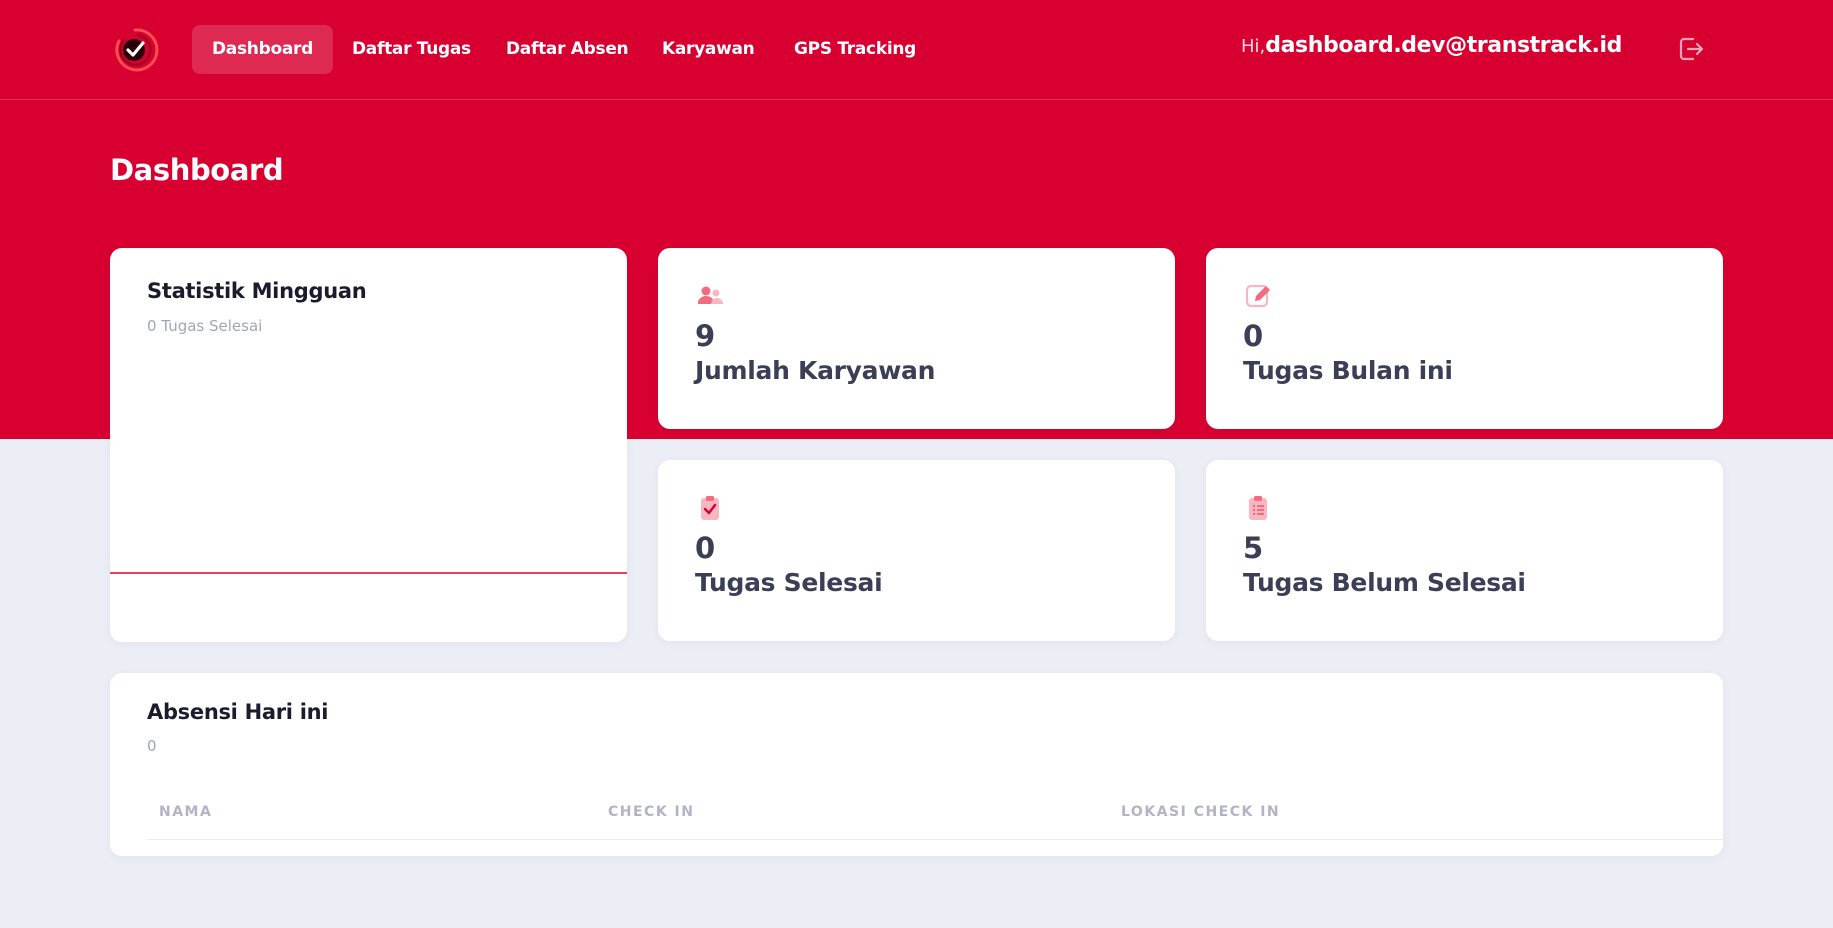 Image resolution: width=1833 pixels, height=928 pixels. Describe the element at coordinates (651, 812) in the screenshot. I see `column-header-check-in: Check In` at that location.